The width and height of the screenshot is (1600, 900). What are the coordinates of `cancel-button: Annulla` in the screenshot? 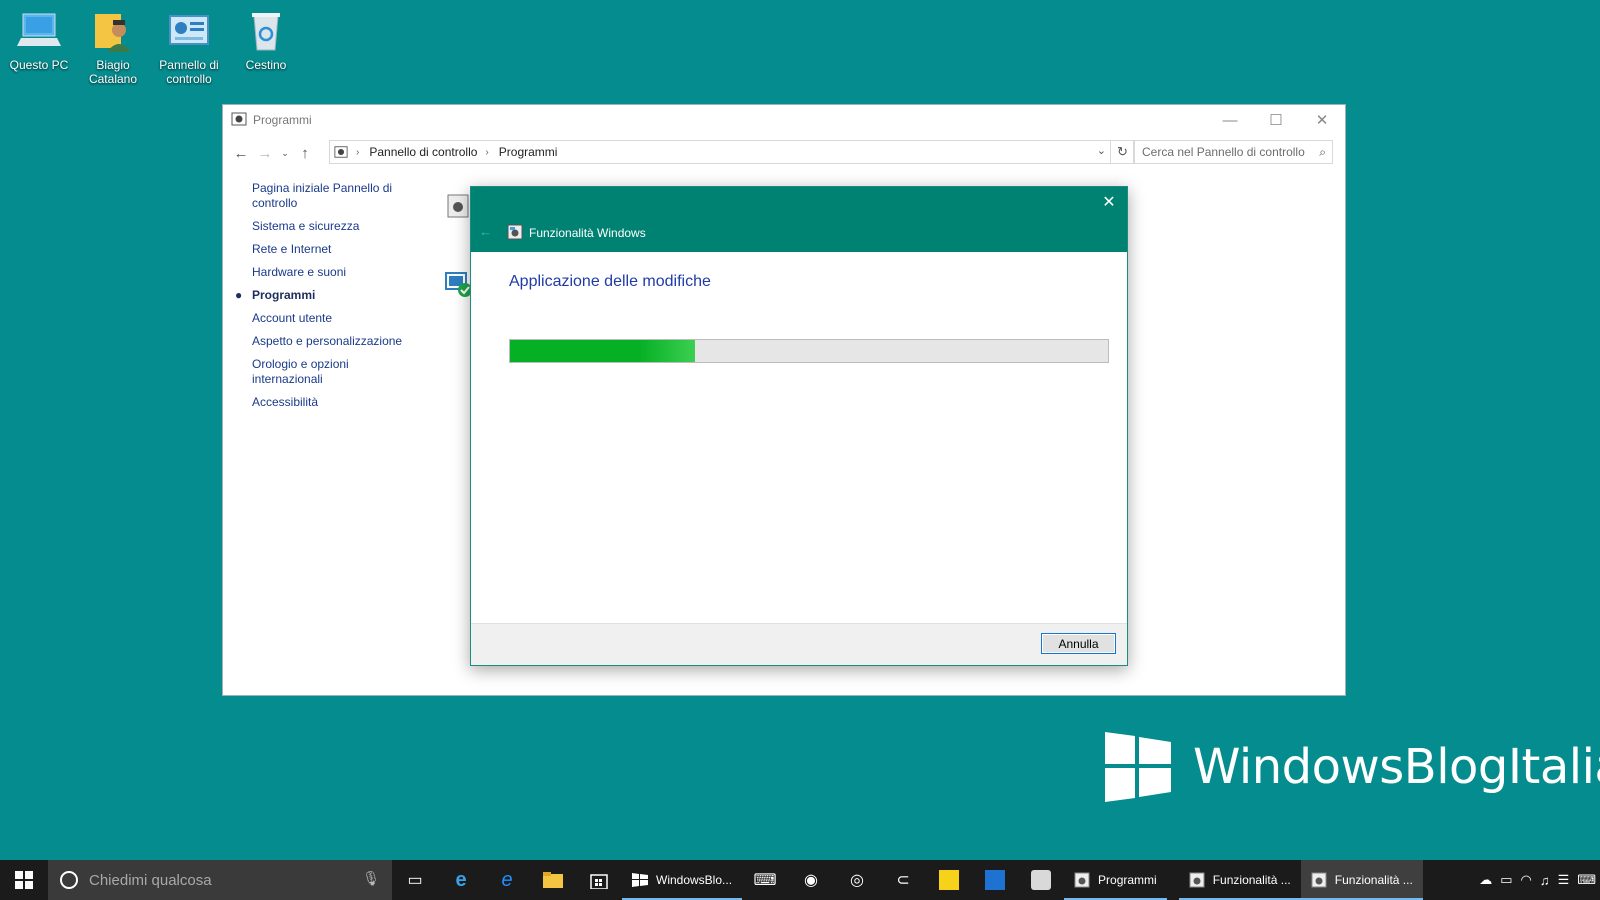 It's located at (1078, 643).